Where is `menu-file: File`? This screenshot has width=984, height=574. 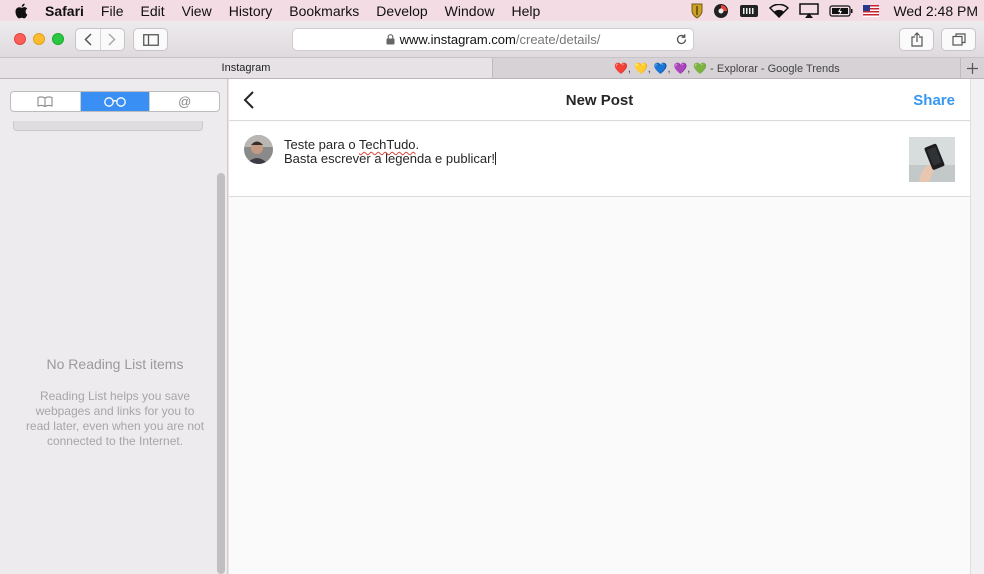
menu-file: File is located at coordinates (112, 11).